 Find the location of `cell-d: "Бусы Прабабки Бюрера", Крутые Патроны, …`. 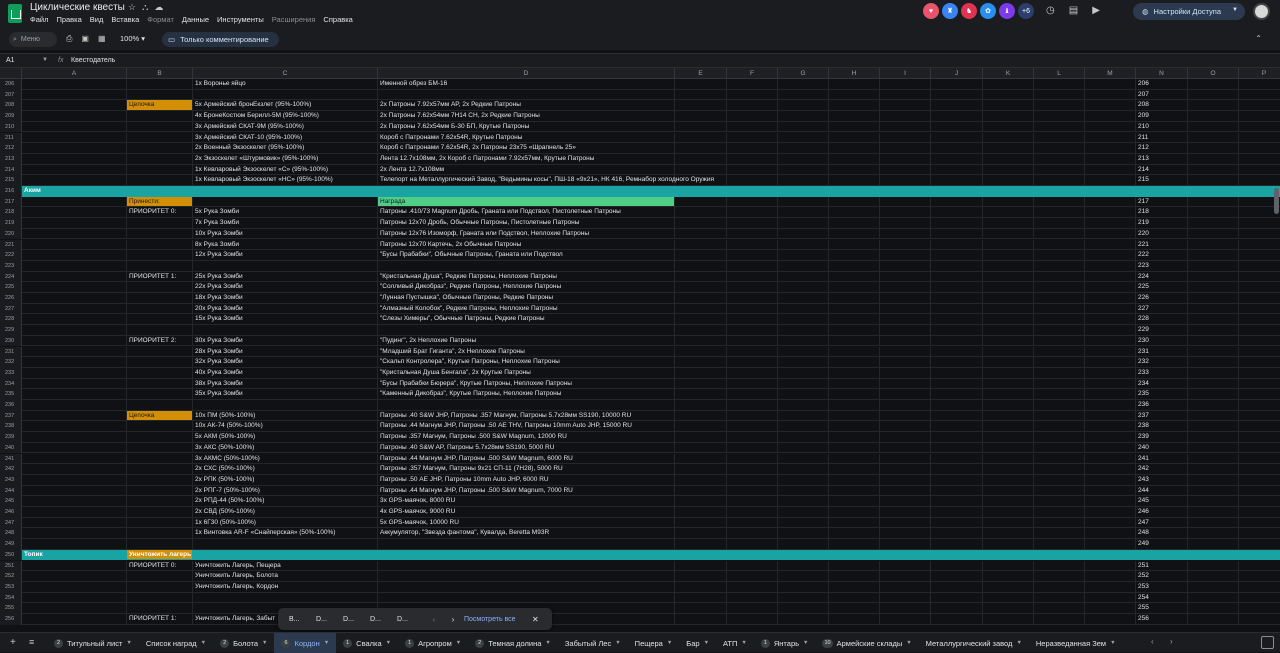

cell-d: "Бусы Прабабки Бюрера", Крутые Патроны, … is located at coordinates (526, 384).